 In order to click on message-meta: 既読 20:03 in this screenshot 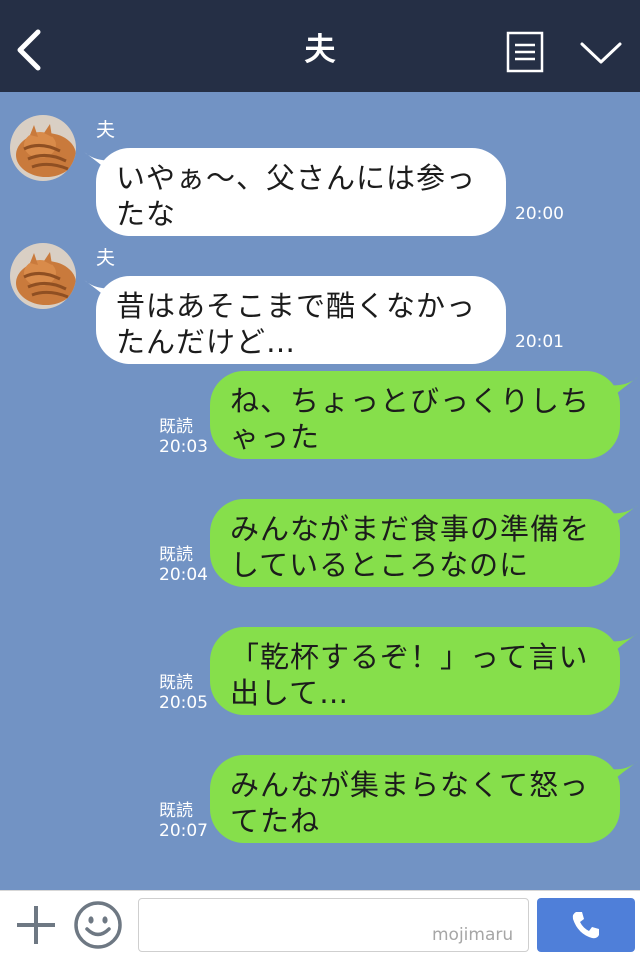, I will do `click(184, 437)`.